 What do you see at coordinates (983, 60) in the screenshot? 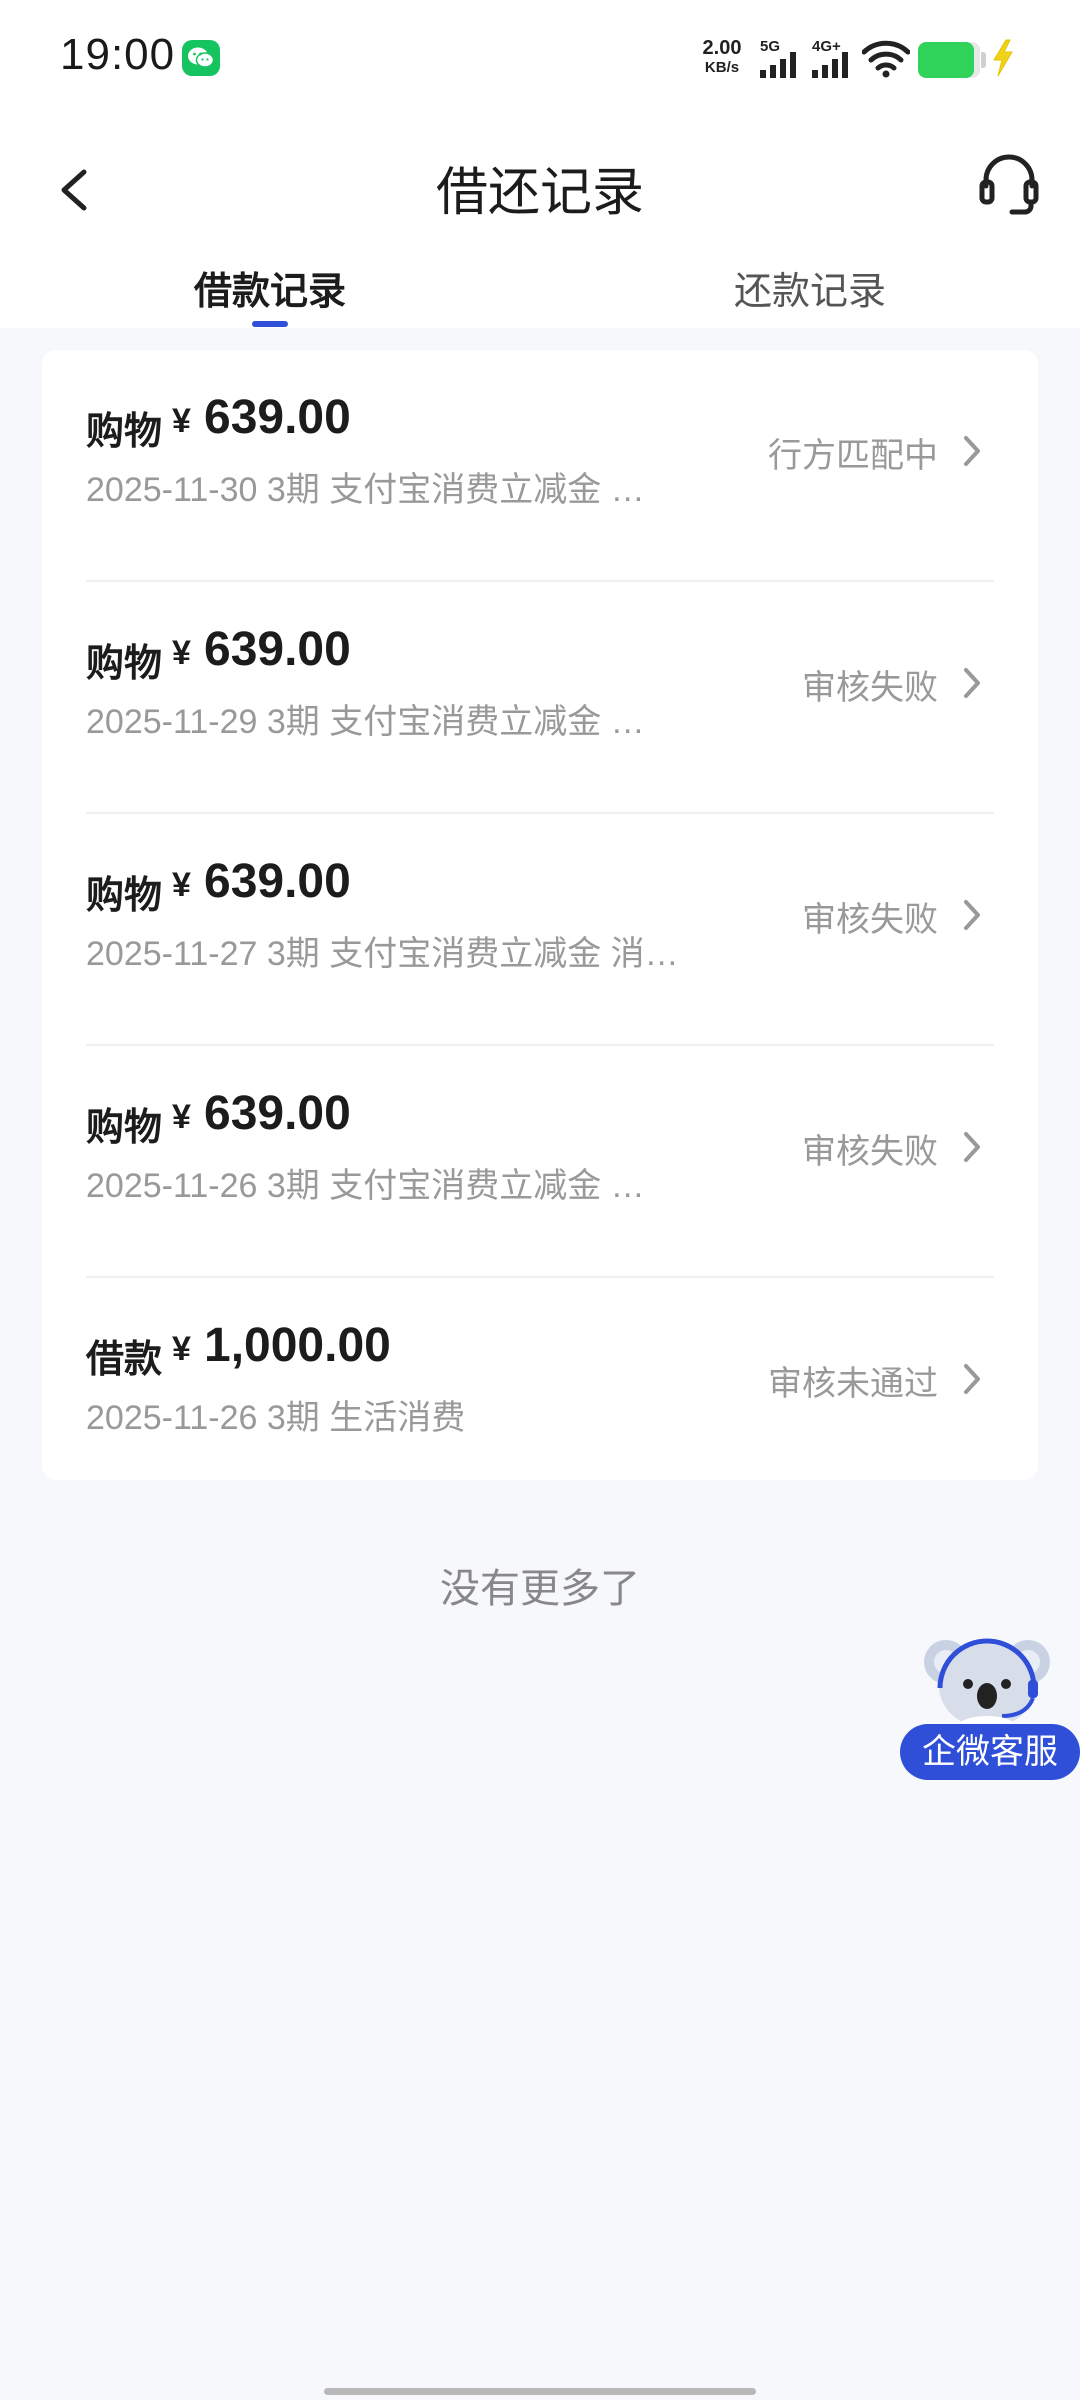
I see `battery-tip` at bounding box center [983, 60].